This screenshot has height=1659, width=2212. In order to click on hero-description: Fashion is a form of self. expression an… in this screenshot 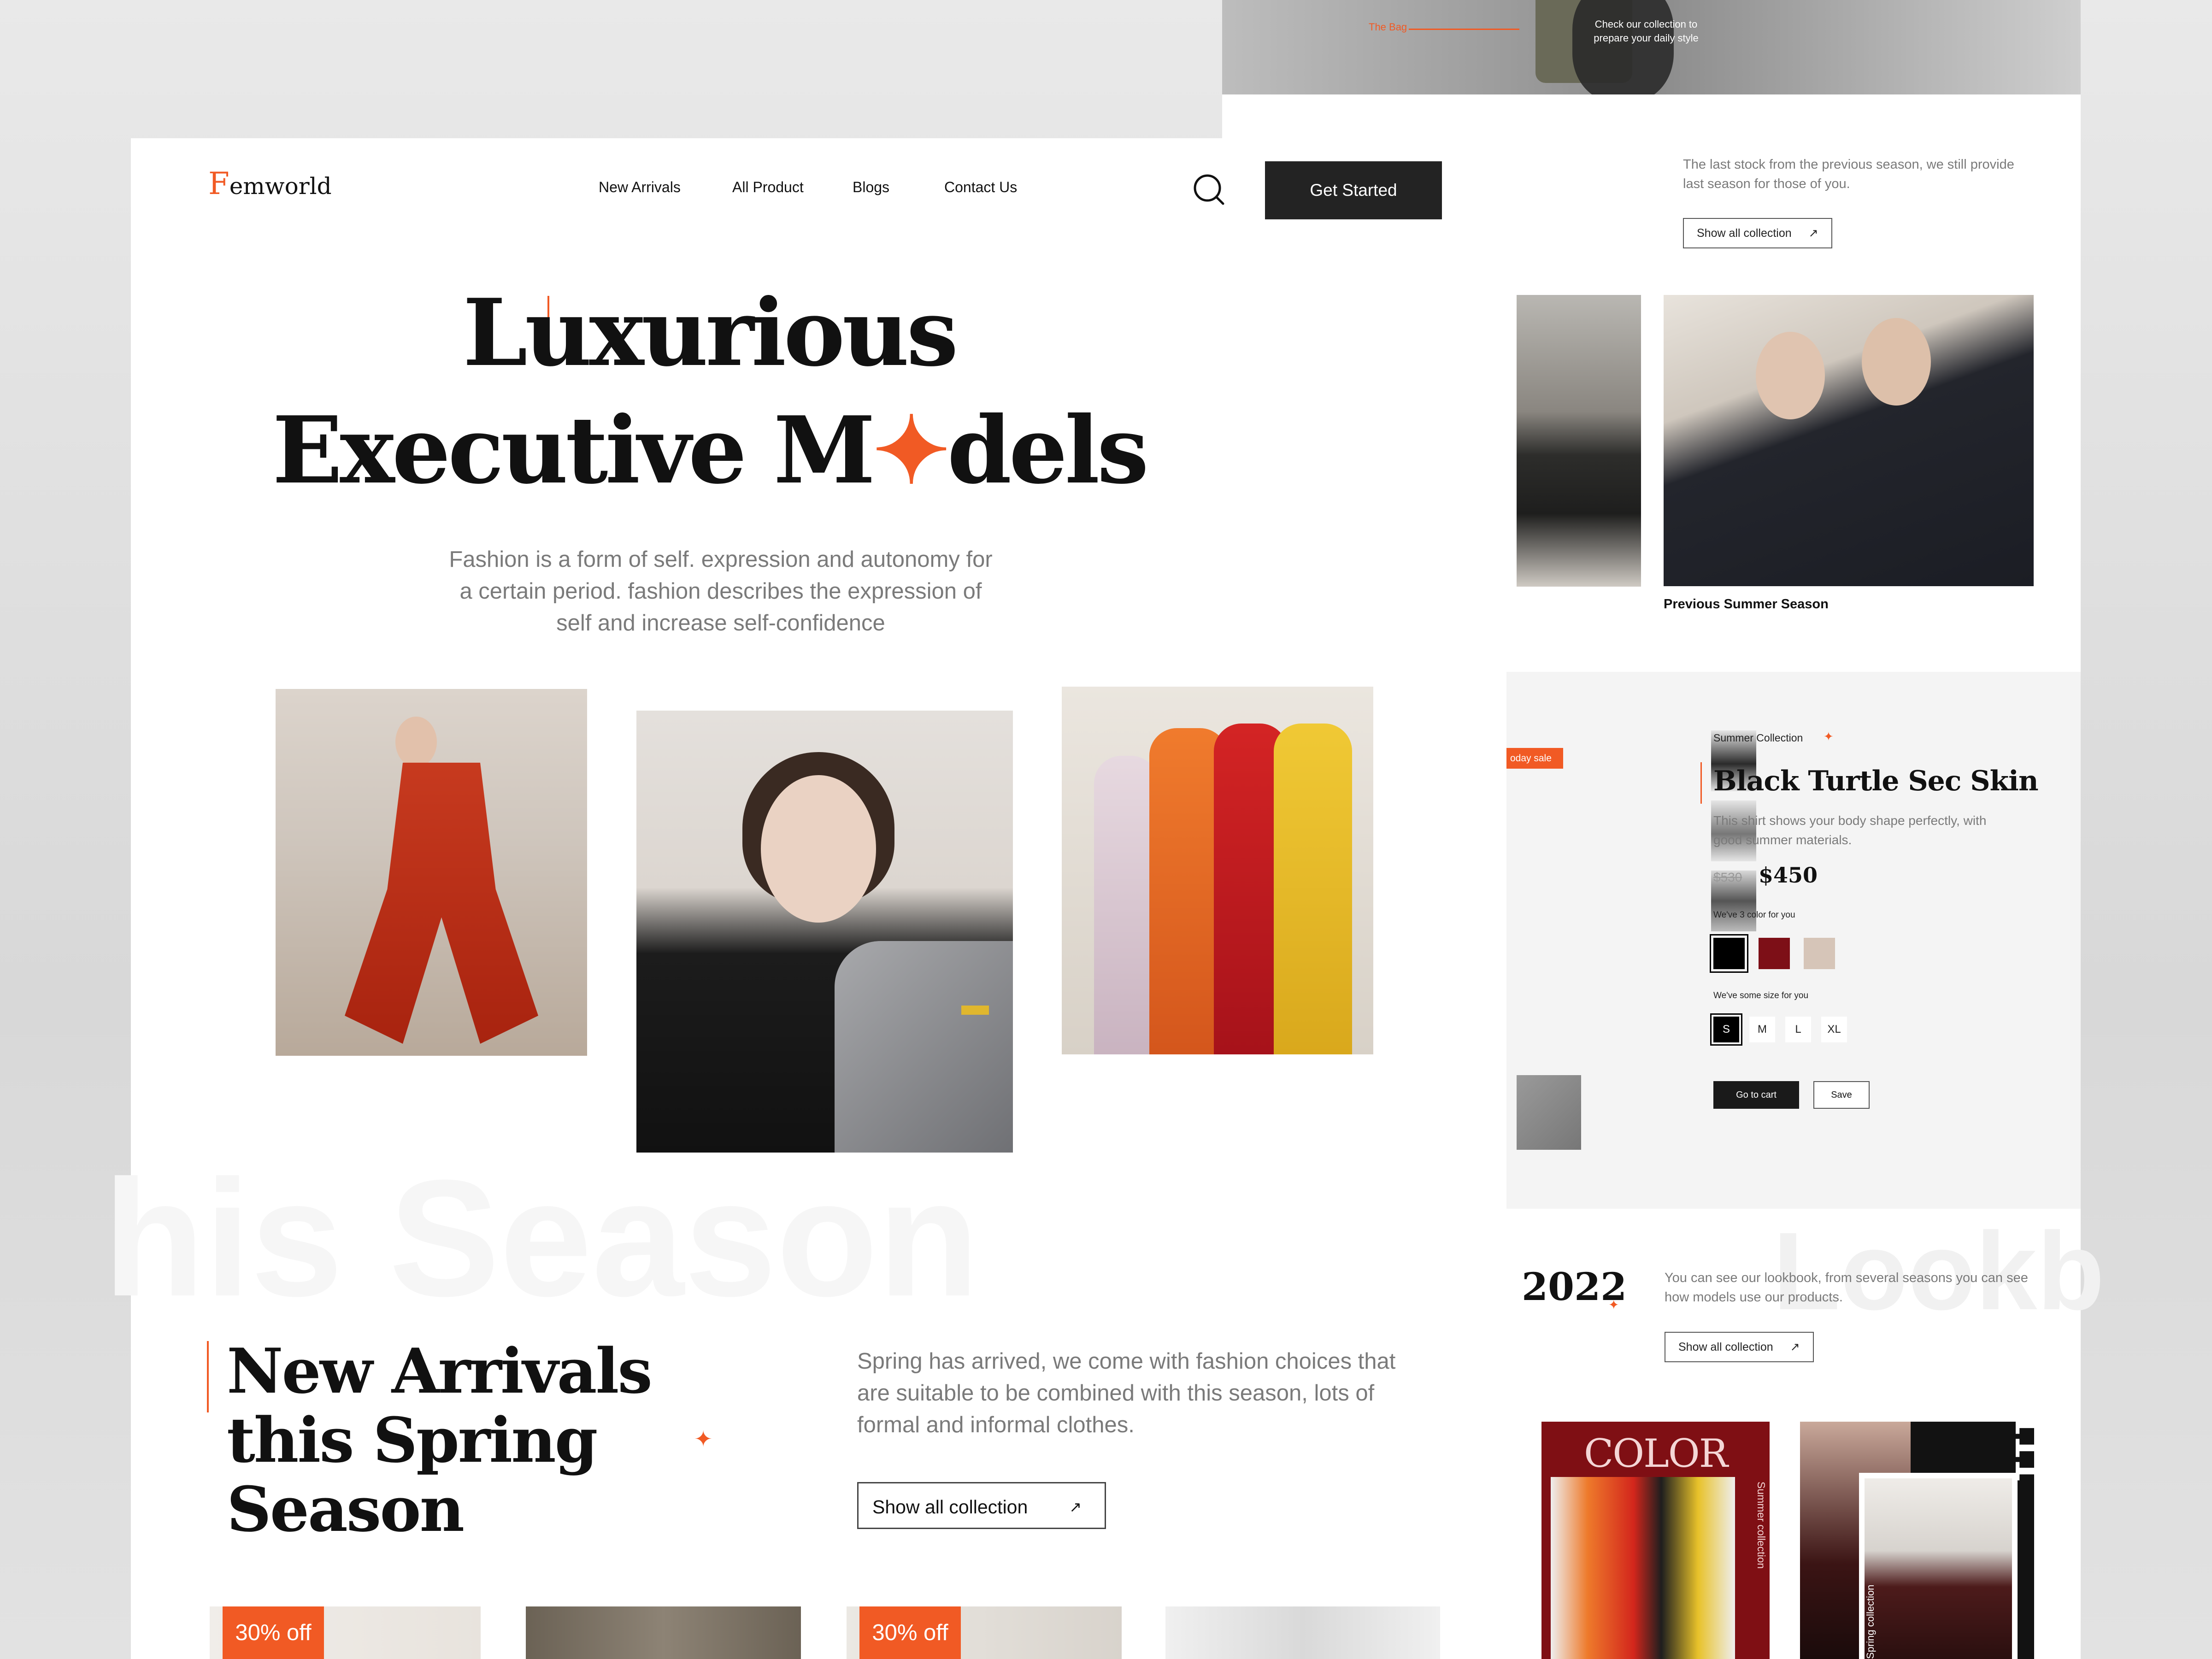, I will do `click(721, 591)`.